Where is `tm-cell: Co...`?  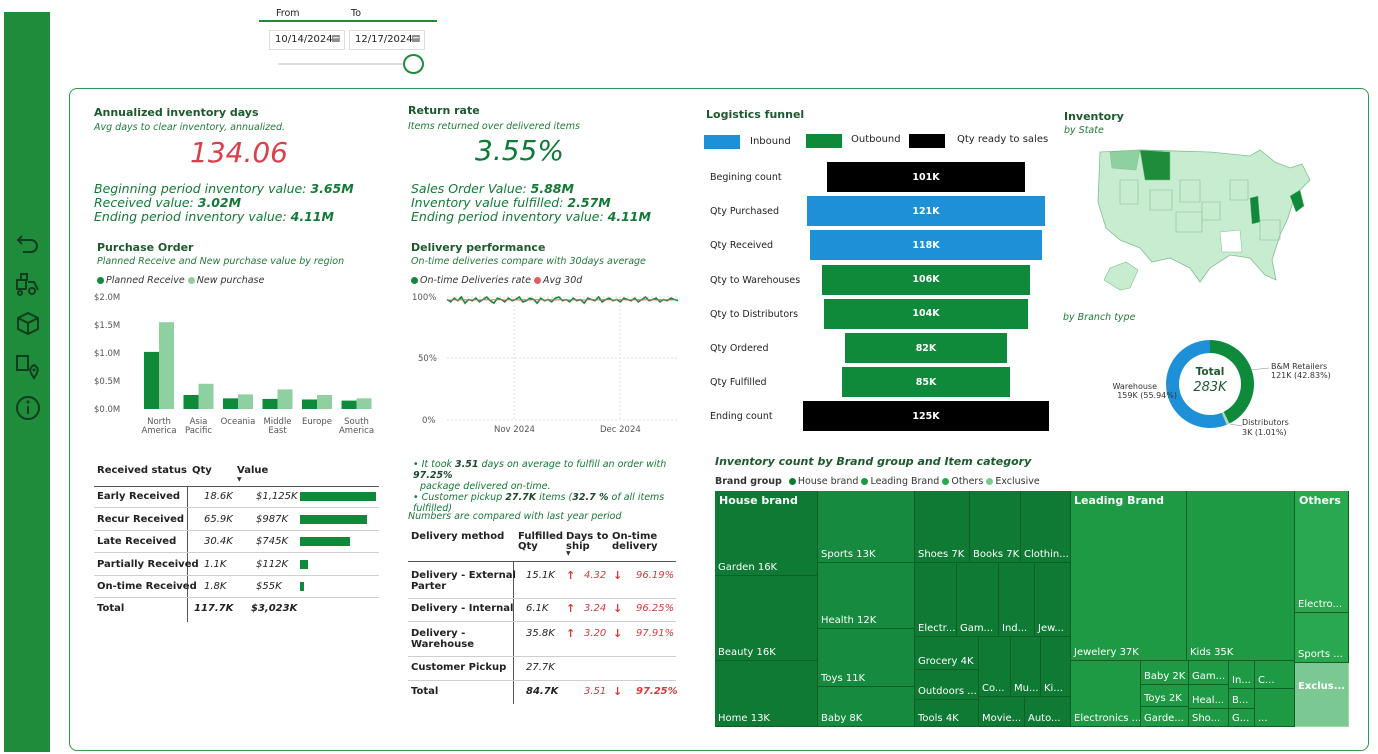
tm-cell: Co... is located at coordinates (995, 667).